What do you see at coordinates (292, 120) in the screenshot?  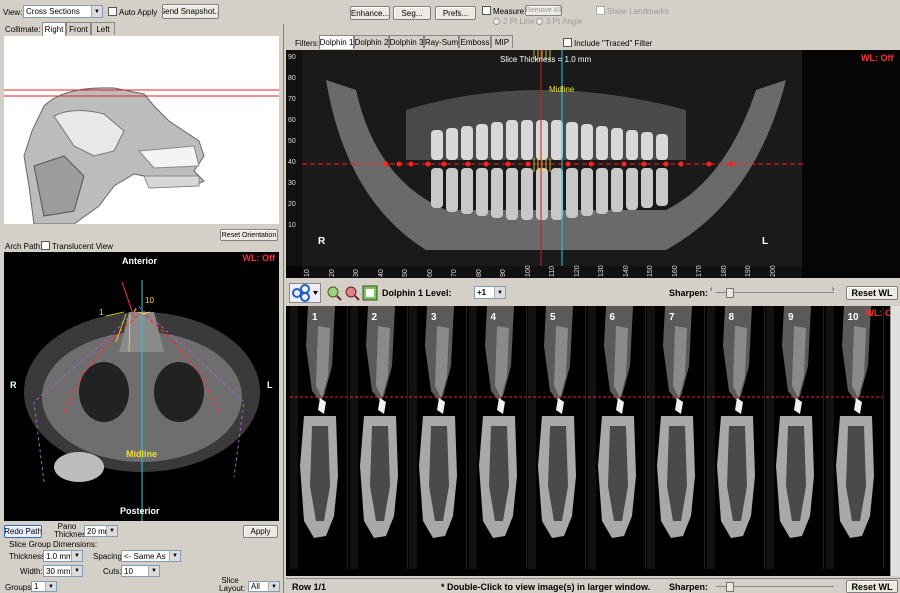 I see `ruler-tick: 60` at bounding box center [292, 120].